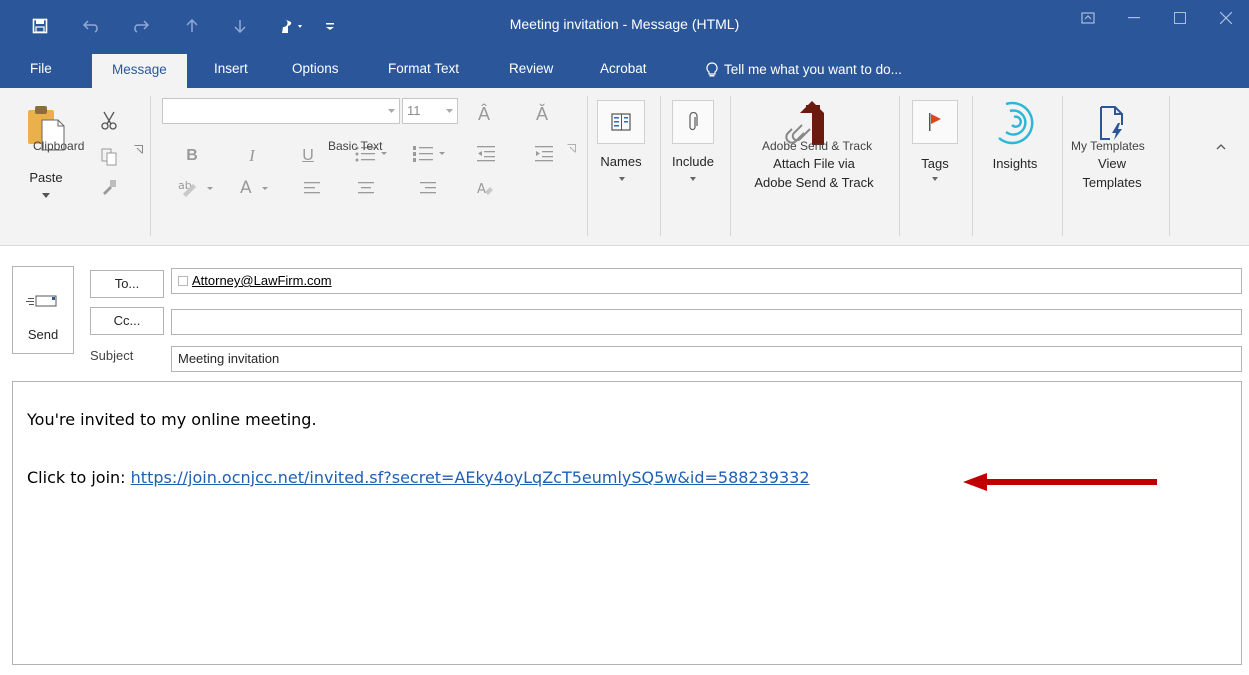 Image resolution: width=1249 pixels, height=675 pixels. What do you see at coordinates (449, 111) in the screenshot?
I see `font-size-dropdown-icon` at bounding box center [449, 111].